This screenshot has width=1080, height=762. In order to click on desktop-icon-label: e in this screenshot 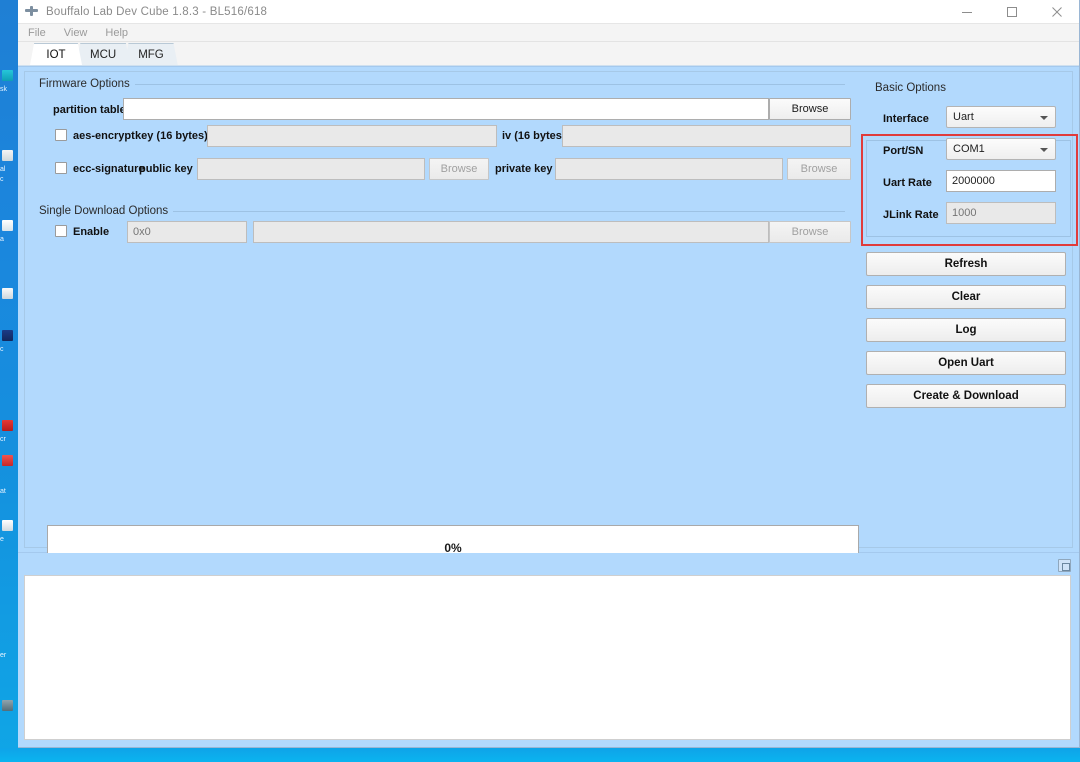, I will do `click(2, 539)`.